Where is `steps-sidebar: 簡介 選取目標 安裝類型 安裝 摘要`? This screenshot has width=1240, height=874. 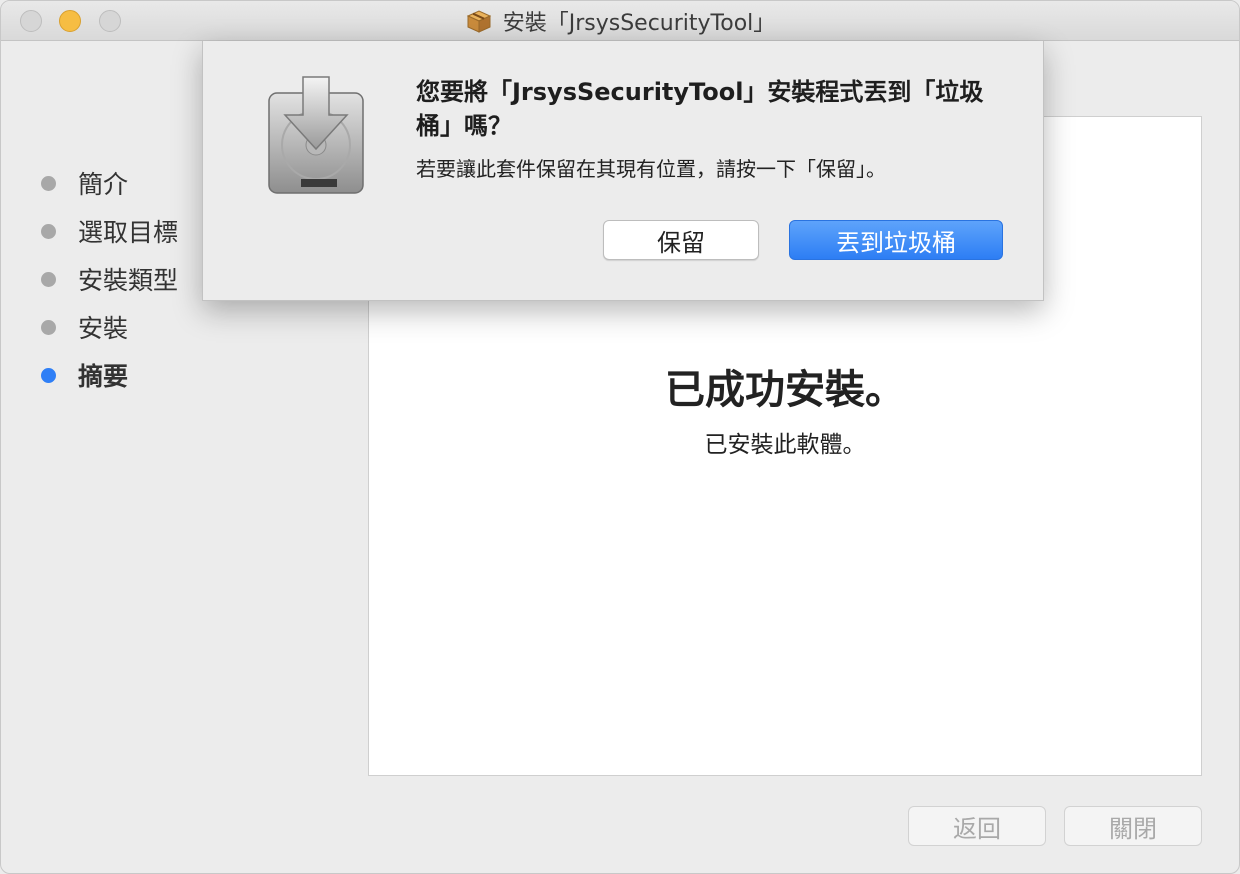 steps-sidebar: 簡介 選取目標 安裝類型 安裝 摘要 is located at coordinates (109, 279).